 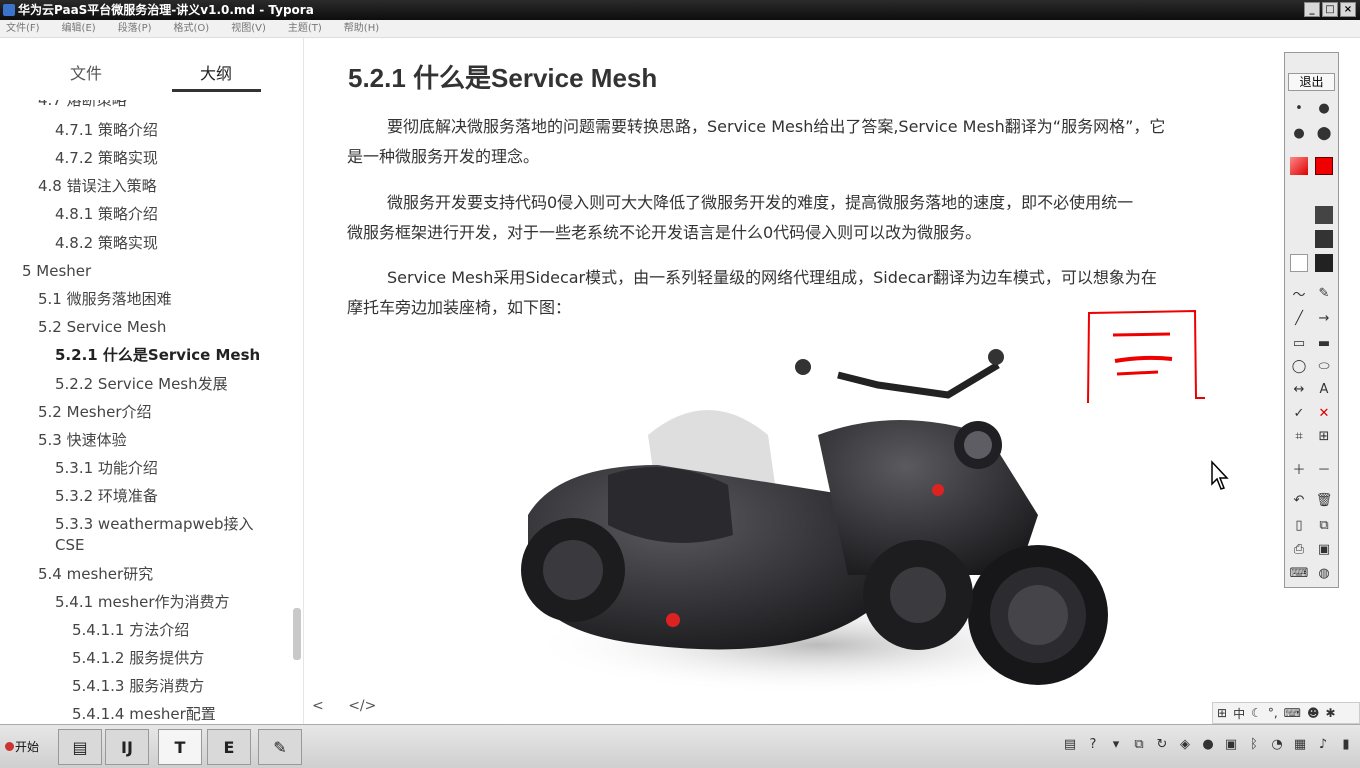 What do you see at coordinates (1324, 263) in the screenshot?
I see `color-black-icon` at bounding box center [1324, 263].